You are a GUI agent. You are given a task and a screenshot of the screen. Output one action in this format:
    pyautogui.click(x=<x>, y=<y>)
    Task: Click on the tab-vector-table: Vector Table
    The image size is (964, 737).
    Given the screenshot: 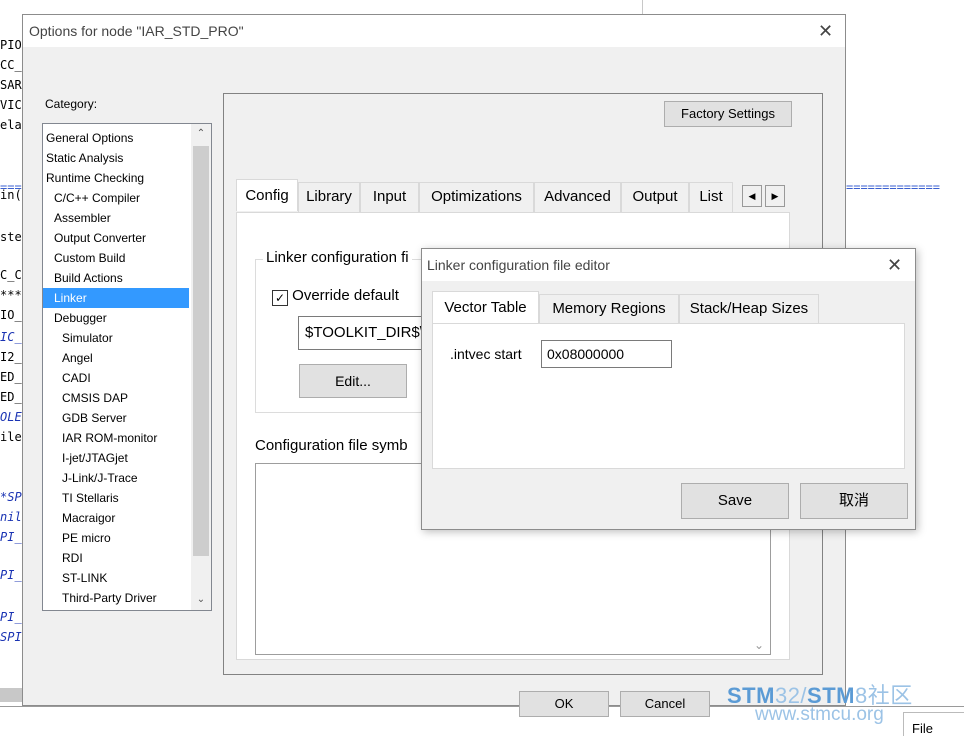 What is the action you would take?
    pyautogui.click(x=485, y=307)
    